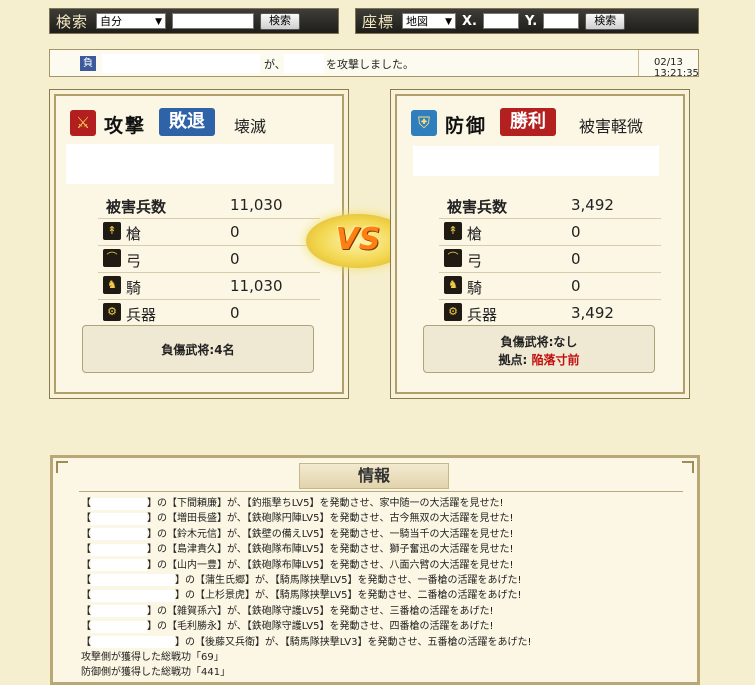 The height and width of the screenshot is (685, 755). Describe the element at coordinates (475, 261) in the screenshot. I see `unit-name: 弓` at that location.